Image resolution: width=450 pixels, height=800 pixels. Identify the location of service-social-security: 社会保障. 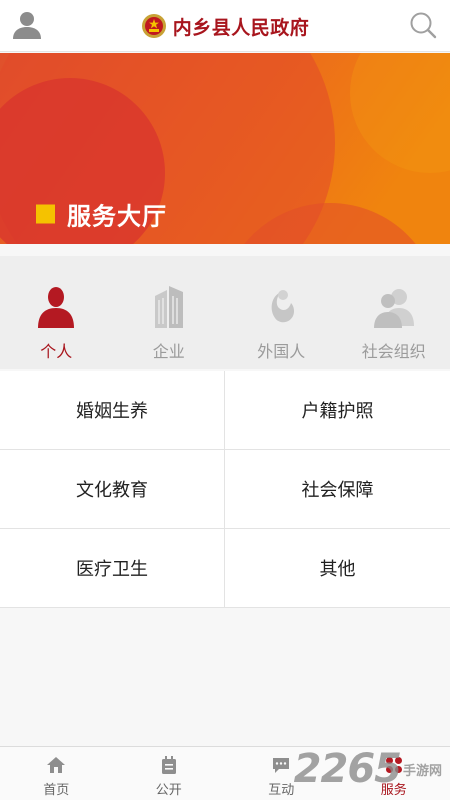
(337, 489).